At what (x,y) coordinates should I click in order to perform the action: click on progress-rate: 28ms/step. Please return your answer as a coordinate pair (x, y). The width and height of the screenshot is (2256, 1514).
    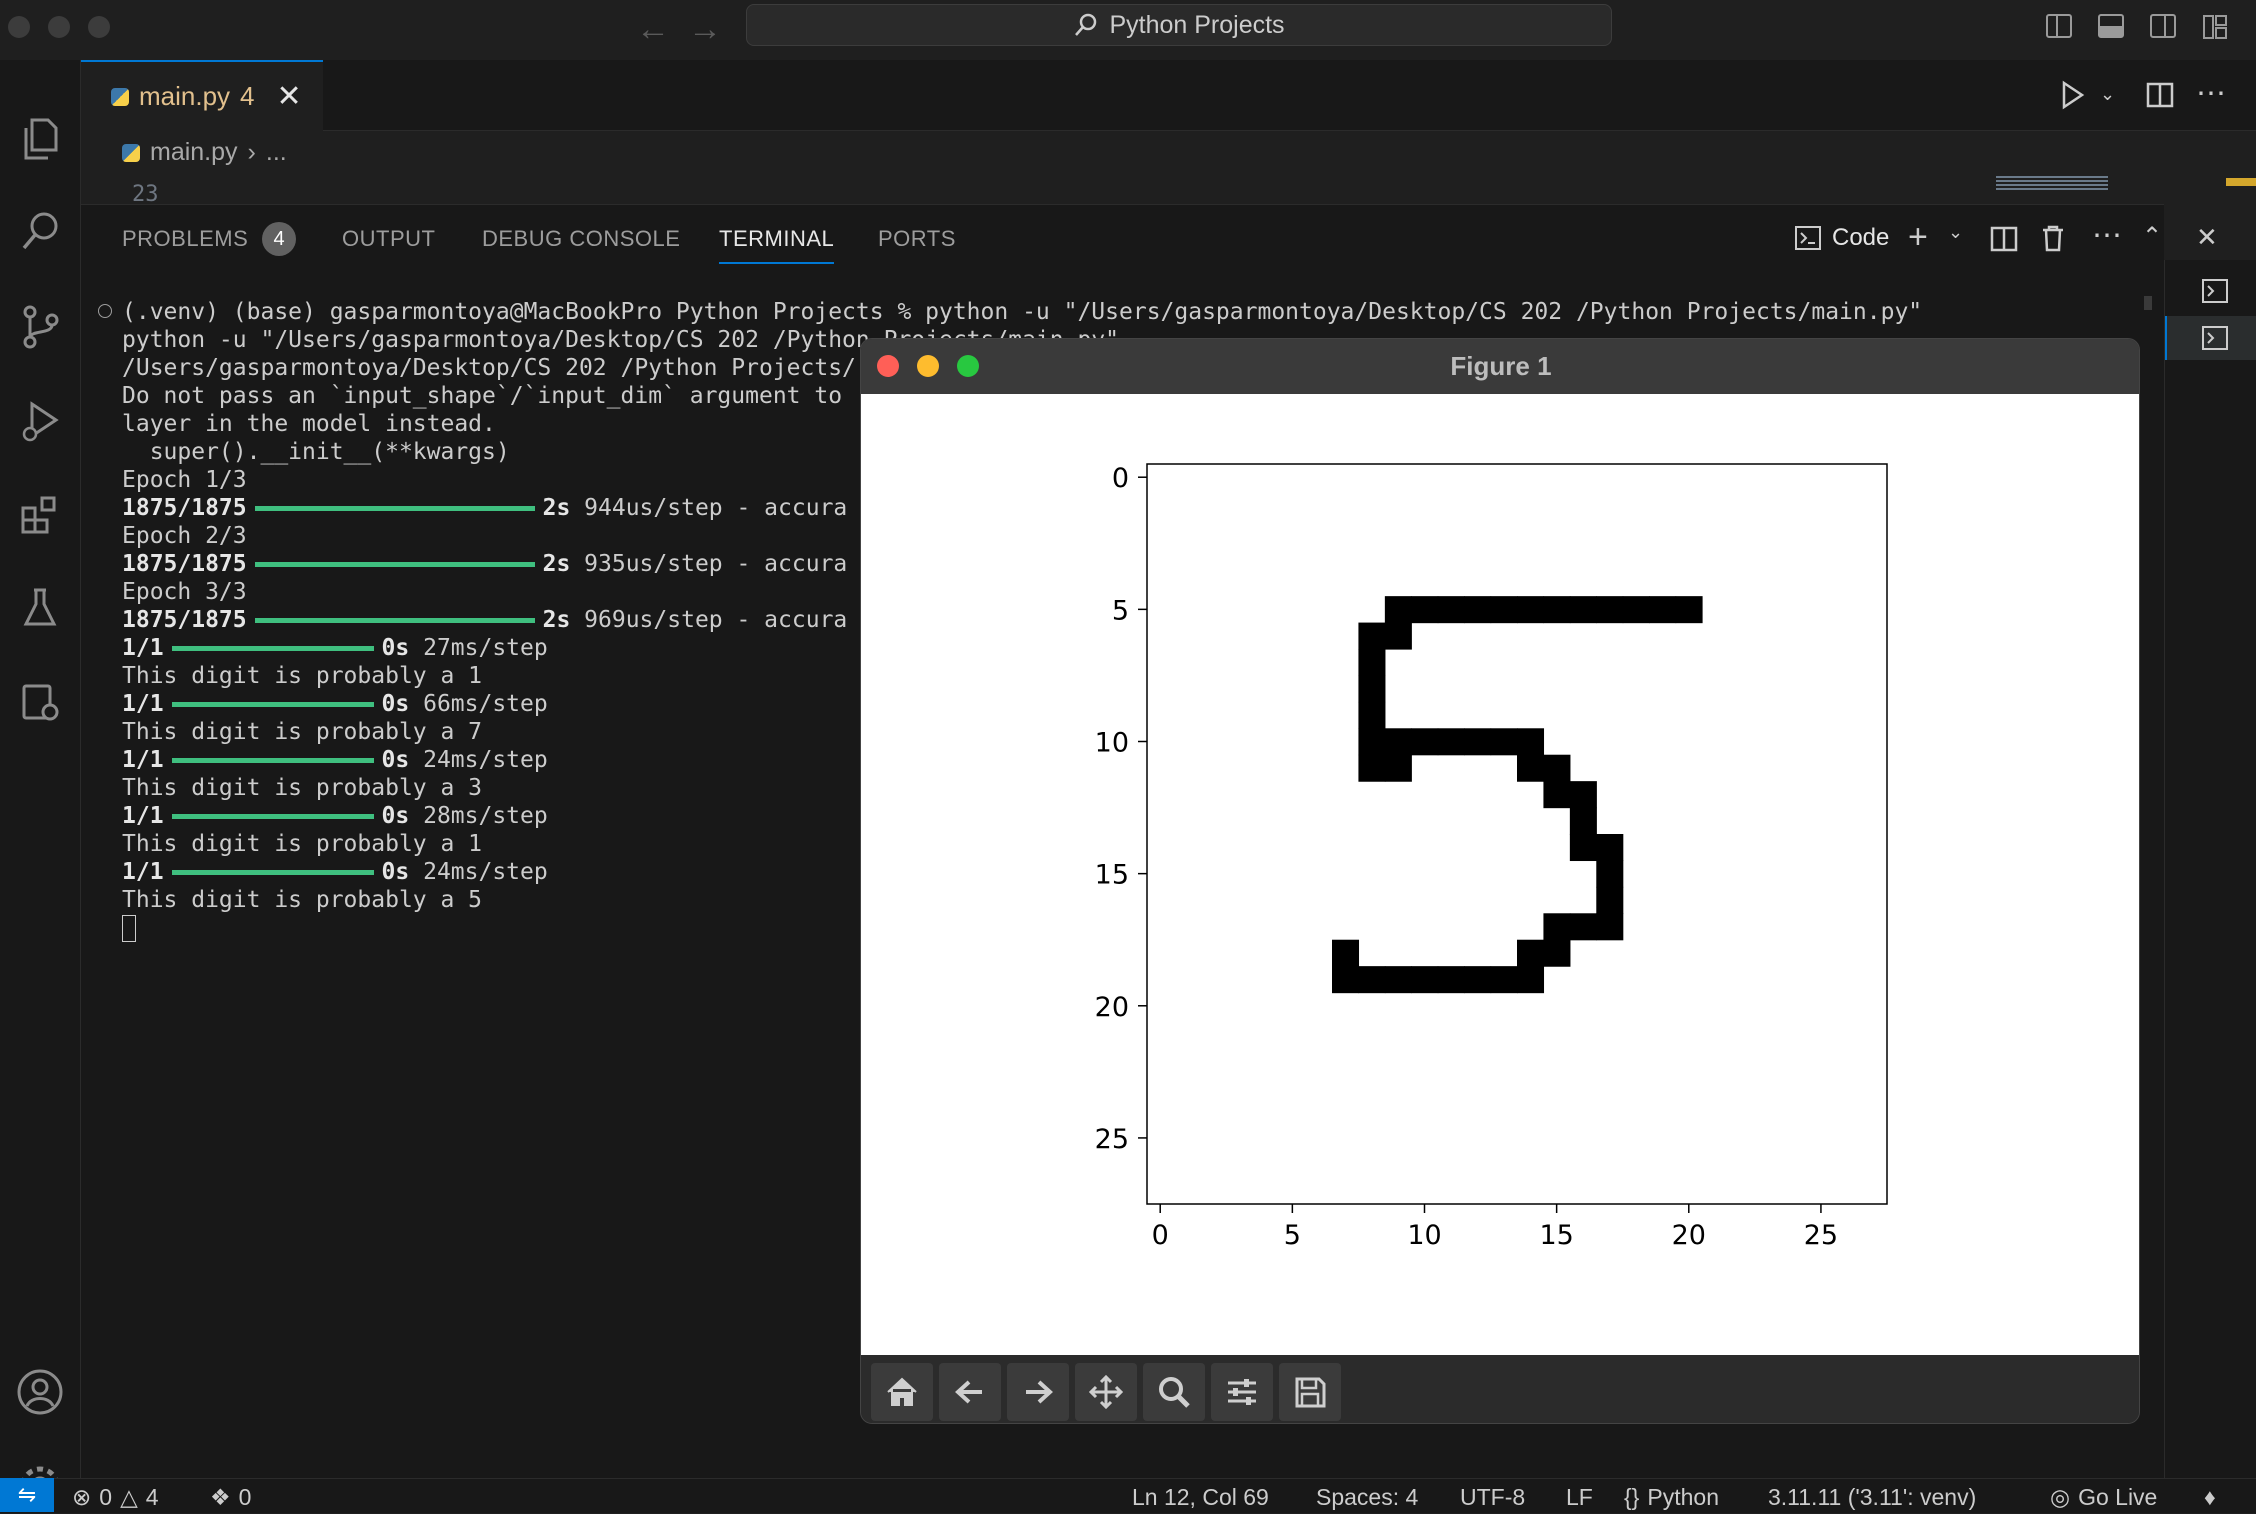
    Looking at the image, I should click on (485, 816).